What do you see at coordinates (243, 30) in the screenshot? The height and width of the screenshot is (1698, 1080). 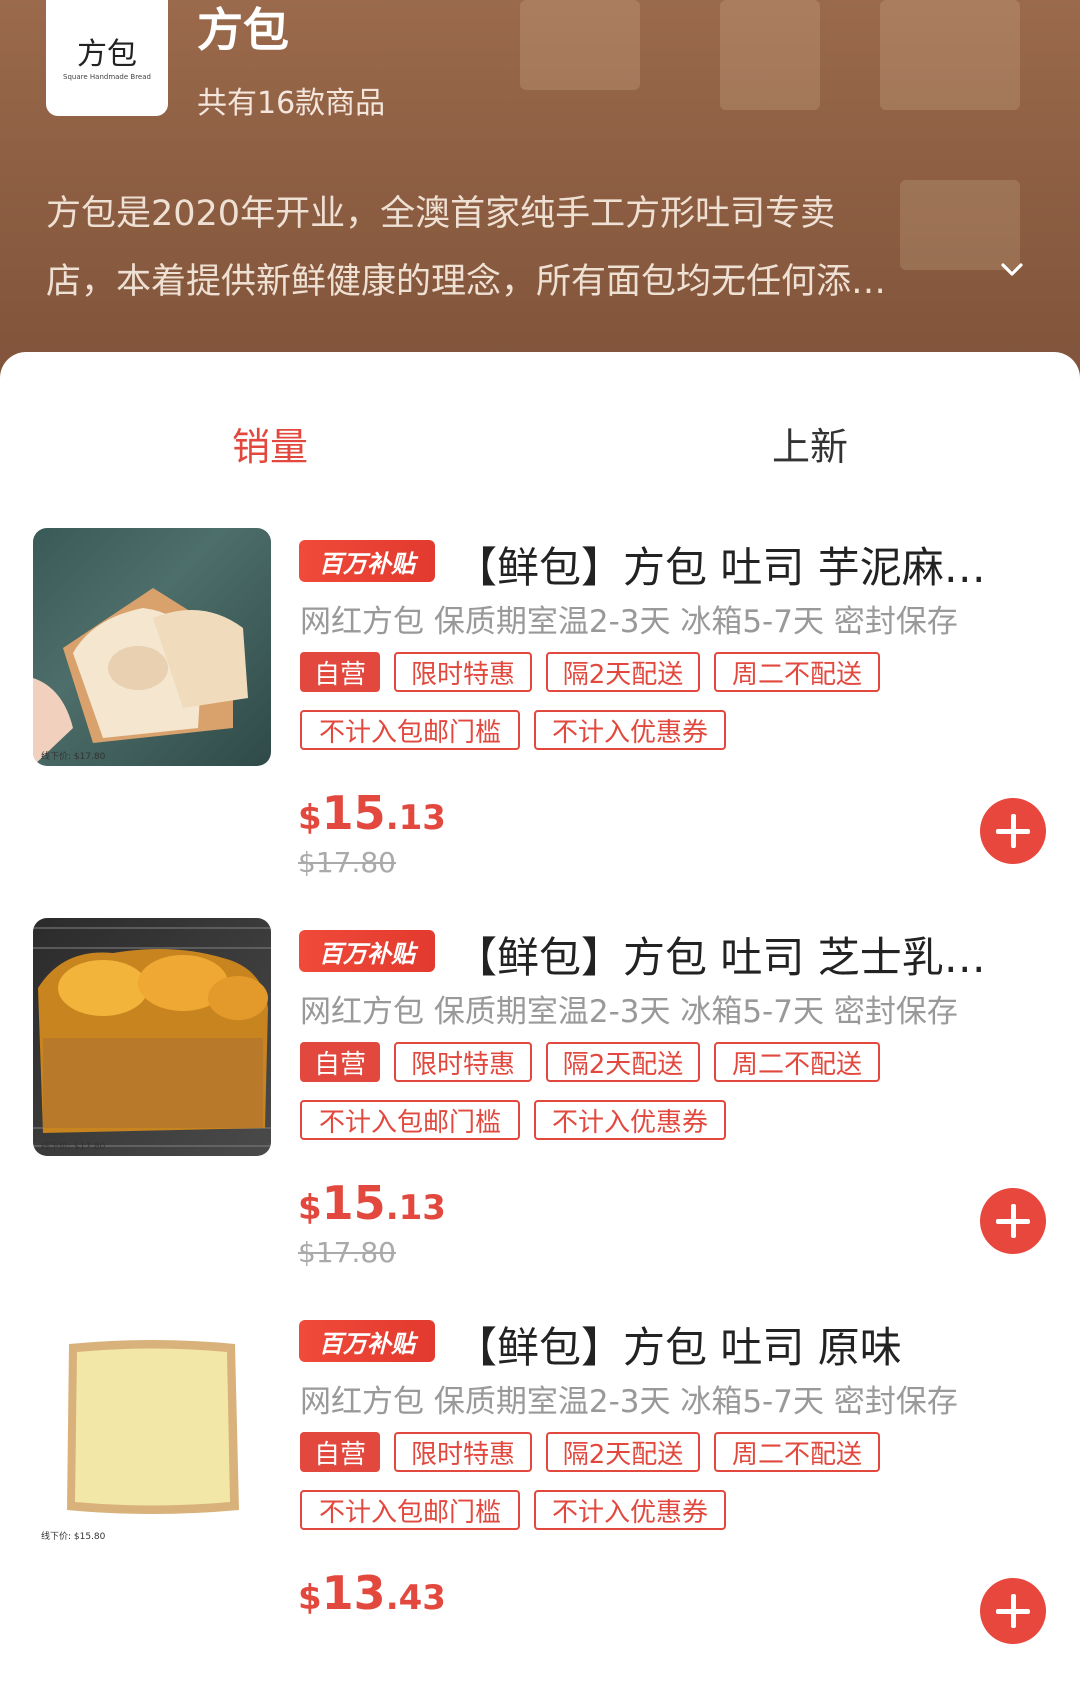 I see `shop-name: 方包` at bounding box center [243, 30].